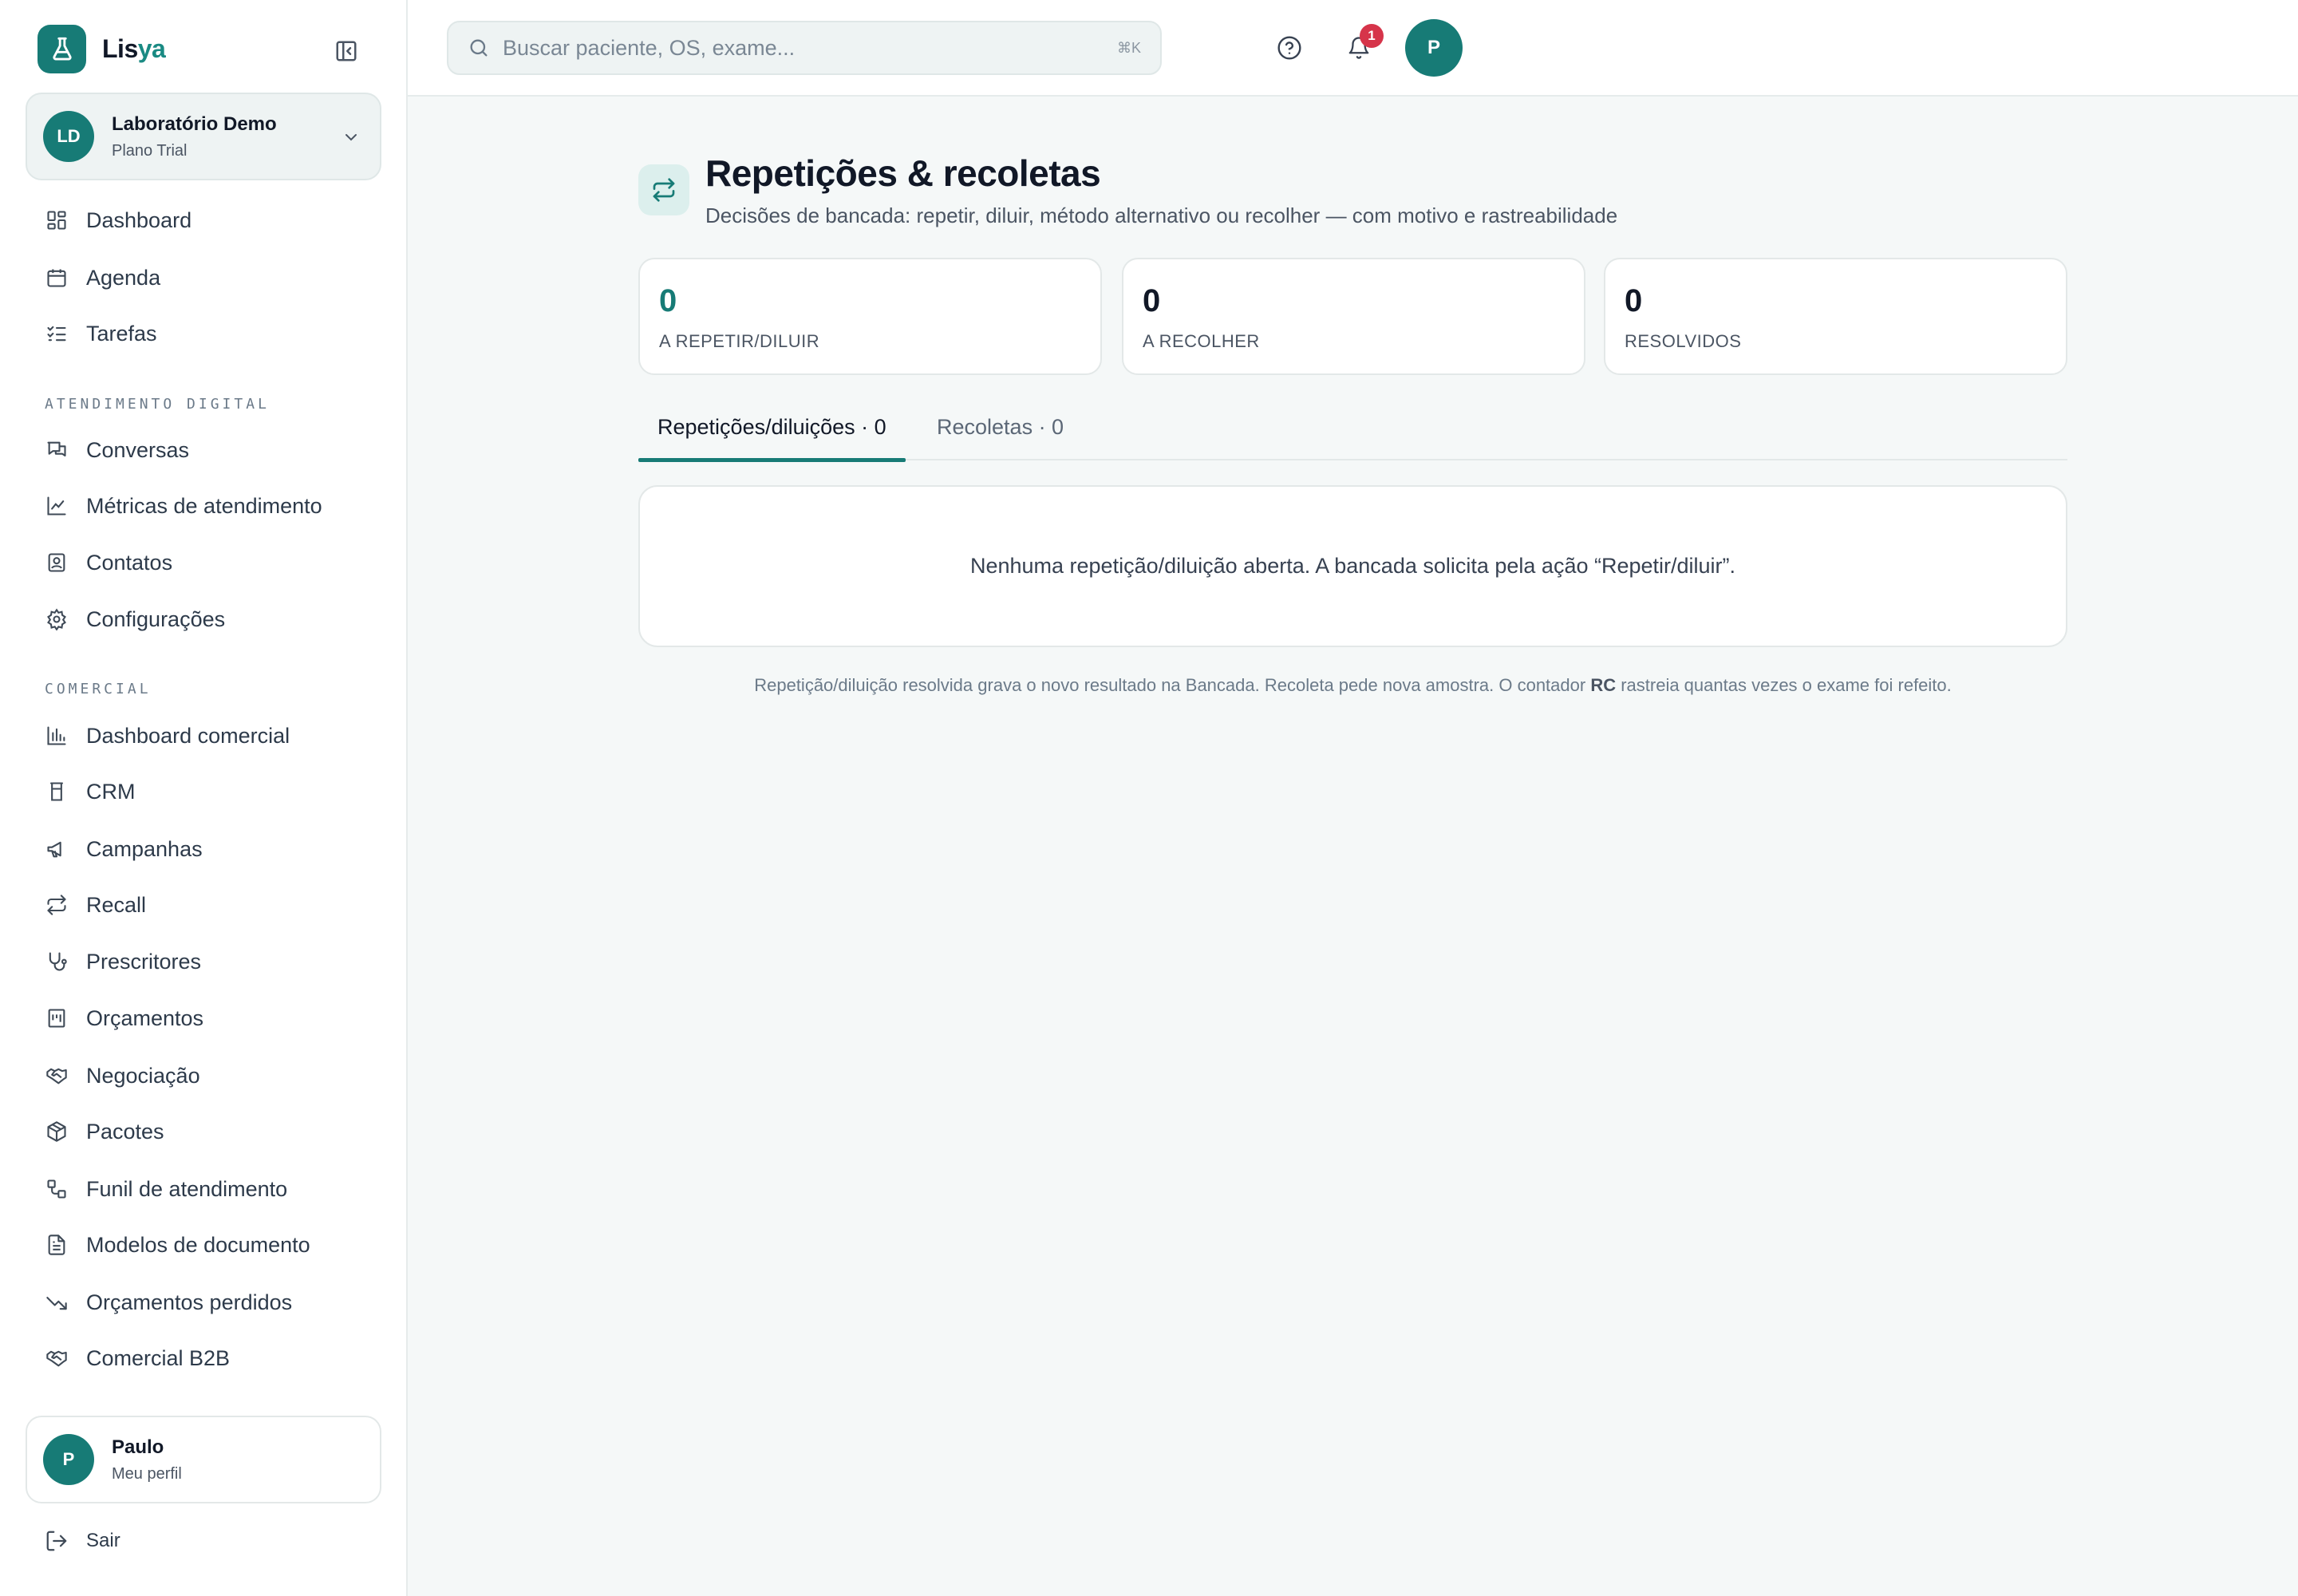 Image resolution: width=2298 pixels, height=1596 pixels. I want to click on nav-item-orcamentos: Orçamentos, so click(213, 1018).